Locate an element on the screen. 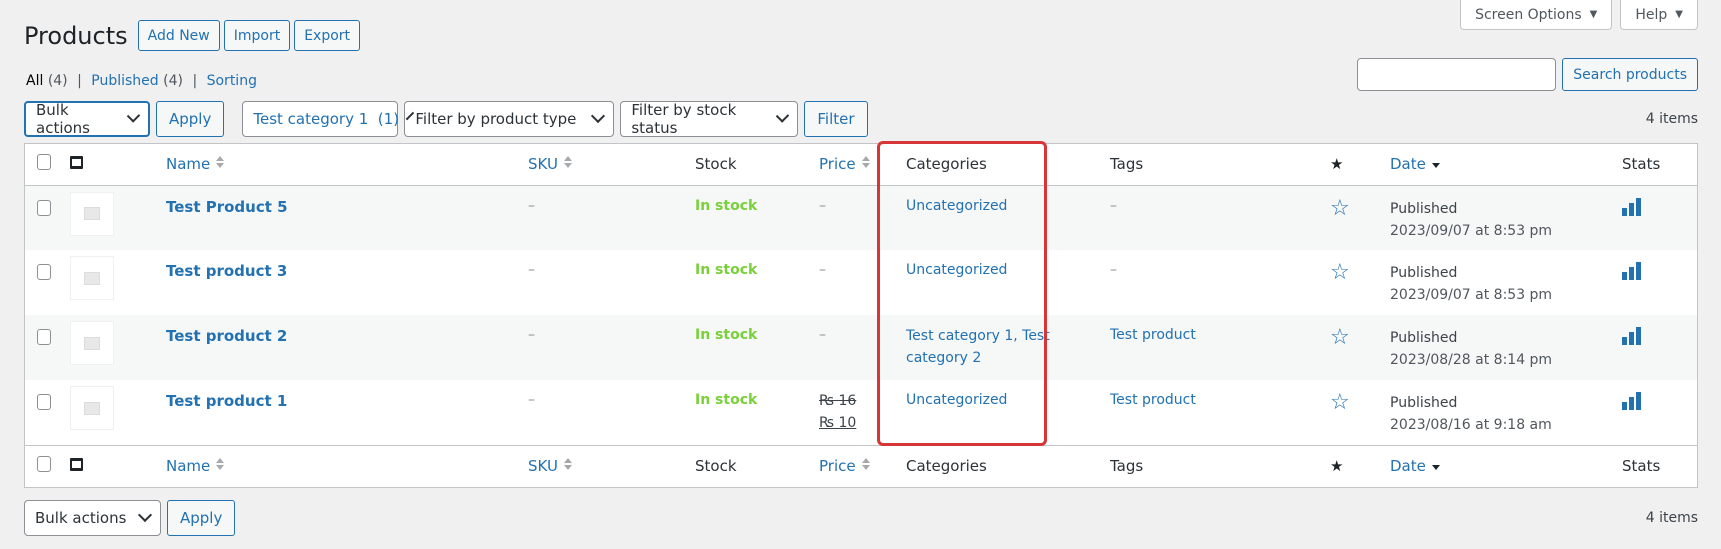 This screenshot has height=549, width=1721. product-type-filter-select: Filter by product type is located at coordinates (509, 119).